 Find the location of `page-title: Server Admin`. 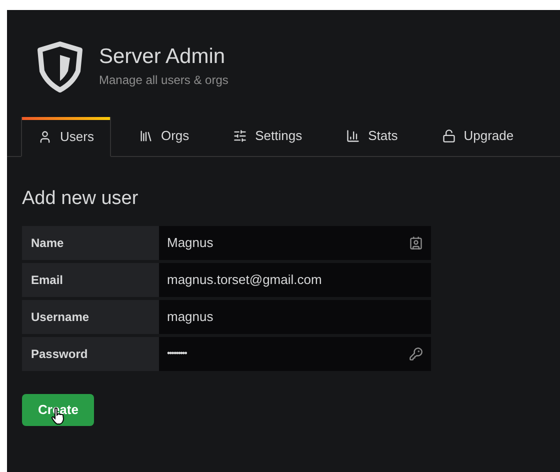

page-title: Server Admin is located at coordinates (162, 57).